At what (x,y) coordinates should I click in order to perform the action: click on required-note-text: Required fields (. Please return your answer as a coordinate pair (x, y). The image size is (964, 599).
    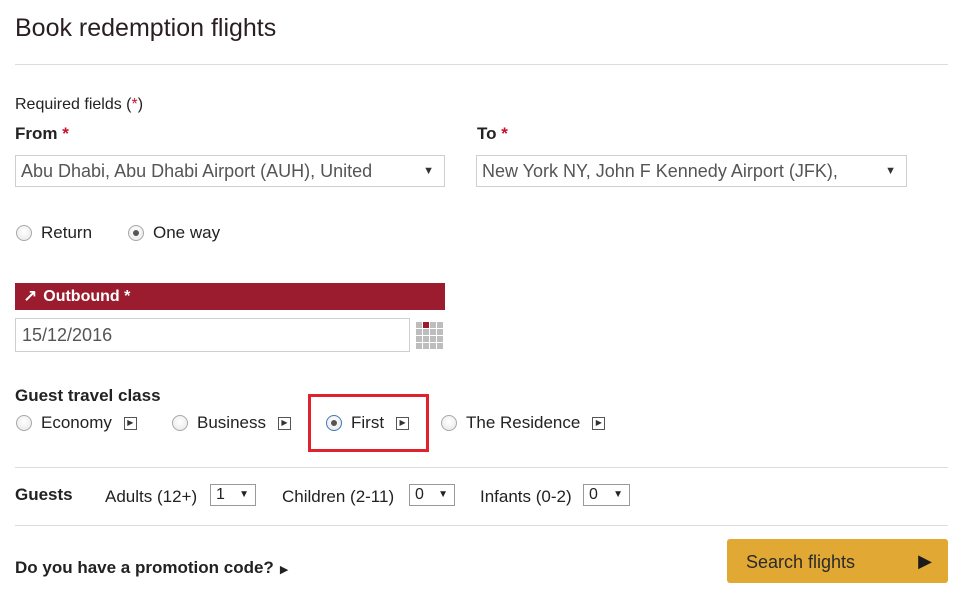
    Looking at the image, I should click on (73, 104).